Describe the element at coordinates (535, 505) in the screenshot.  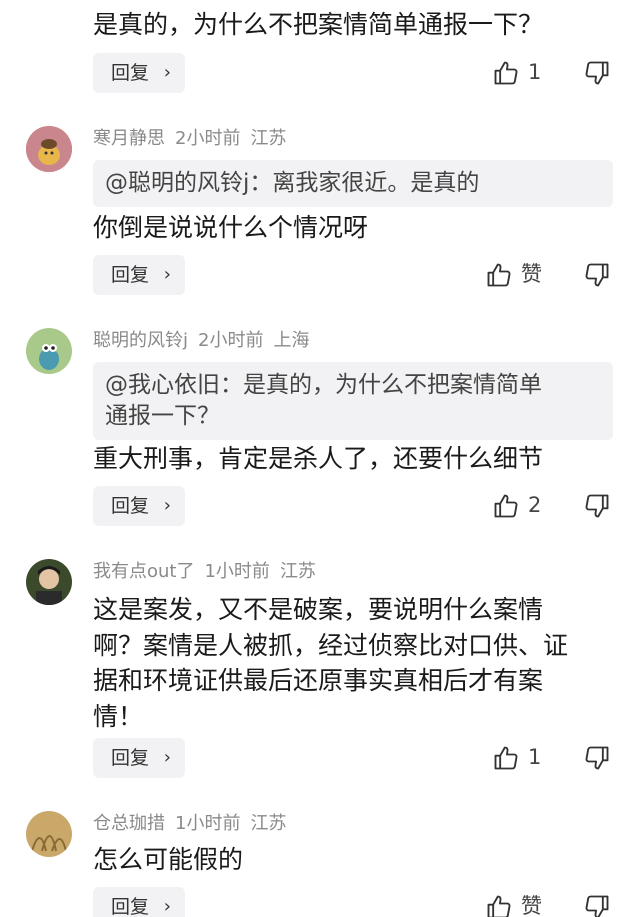
I see `like-count: 2` at that location.